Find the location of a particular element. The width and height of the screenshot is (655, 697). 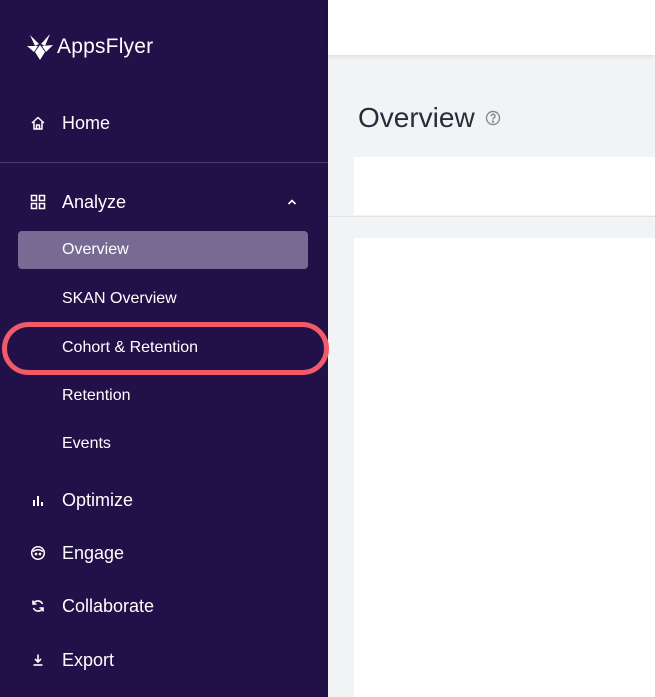

sync-icon is located at coordinates (38, 606).